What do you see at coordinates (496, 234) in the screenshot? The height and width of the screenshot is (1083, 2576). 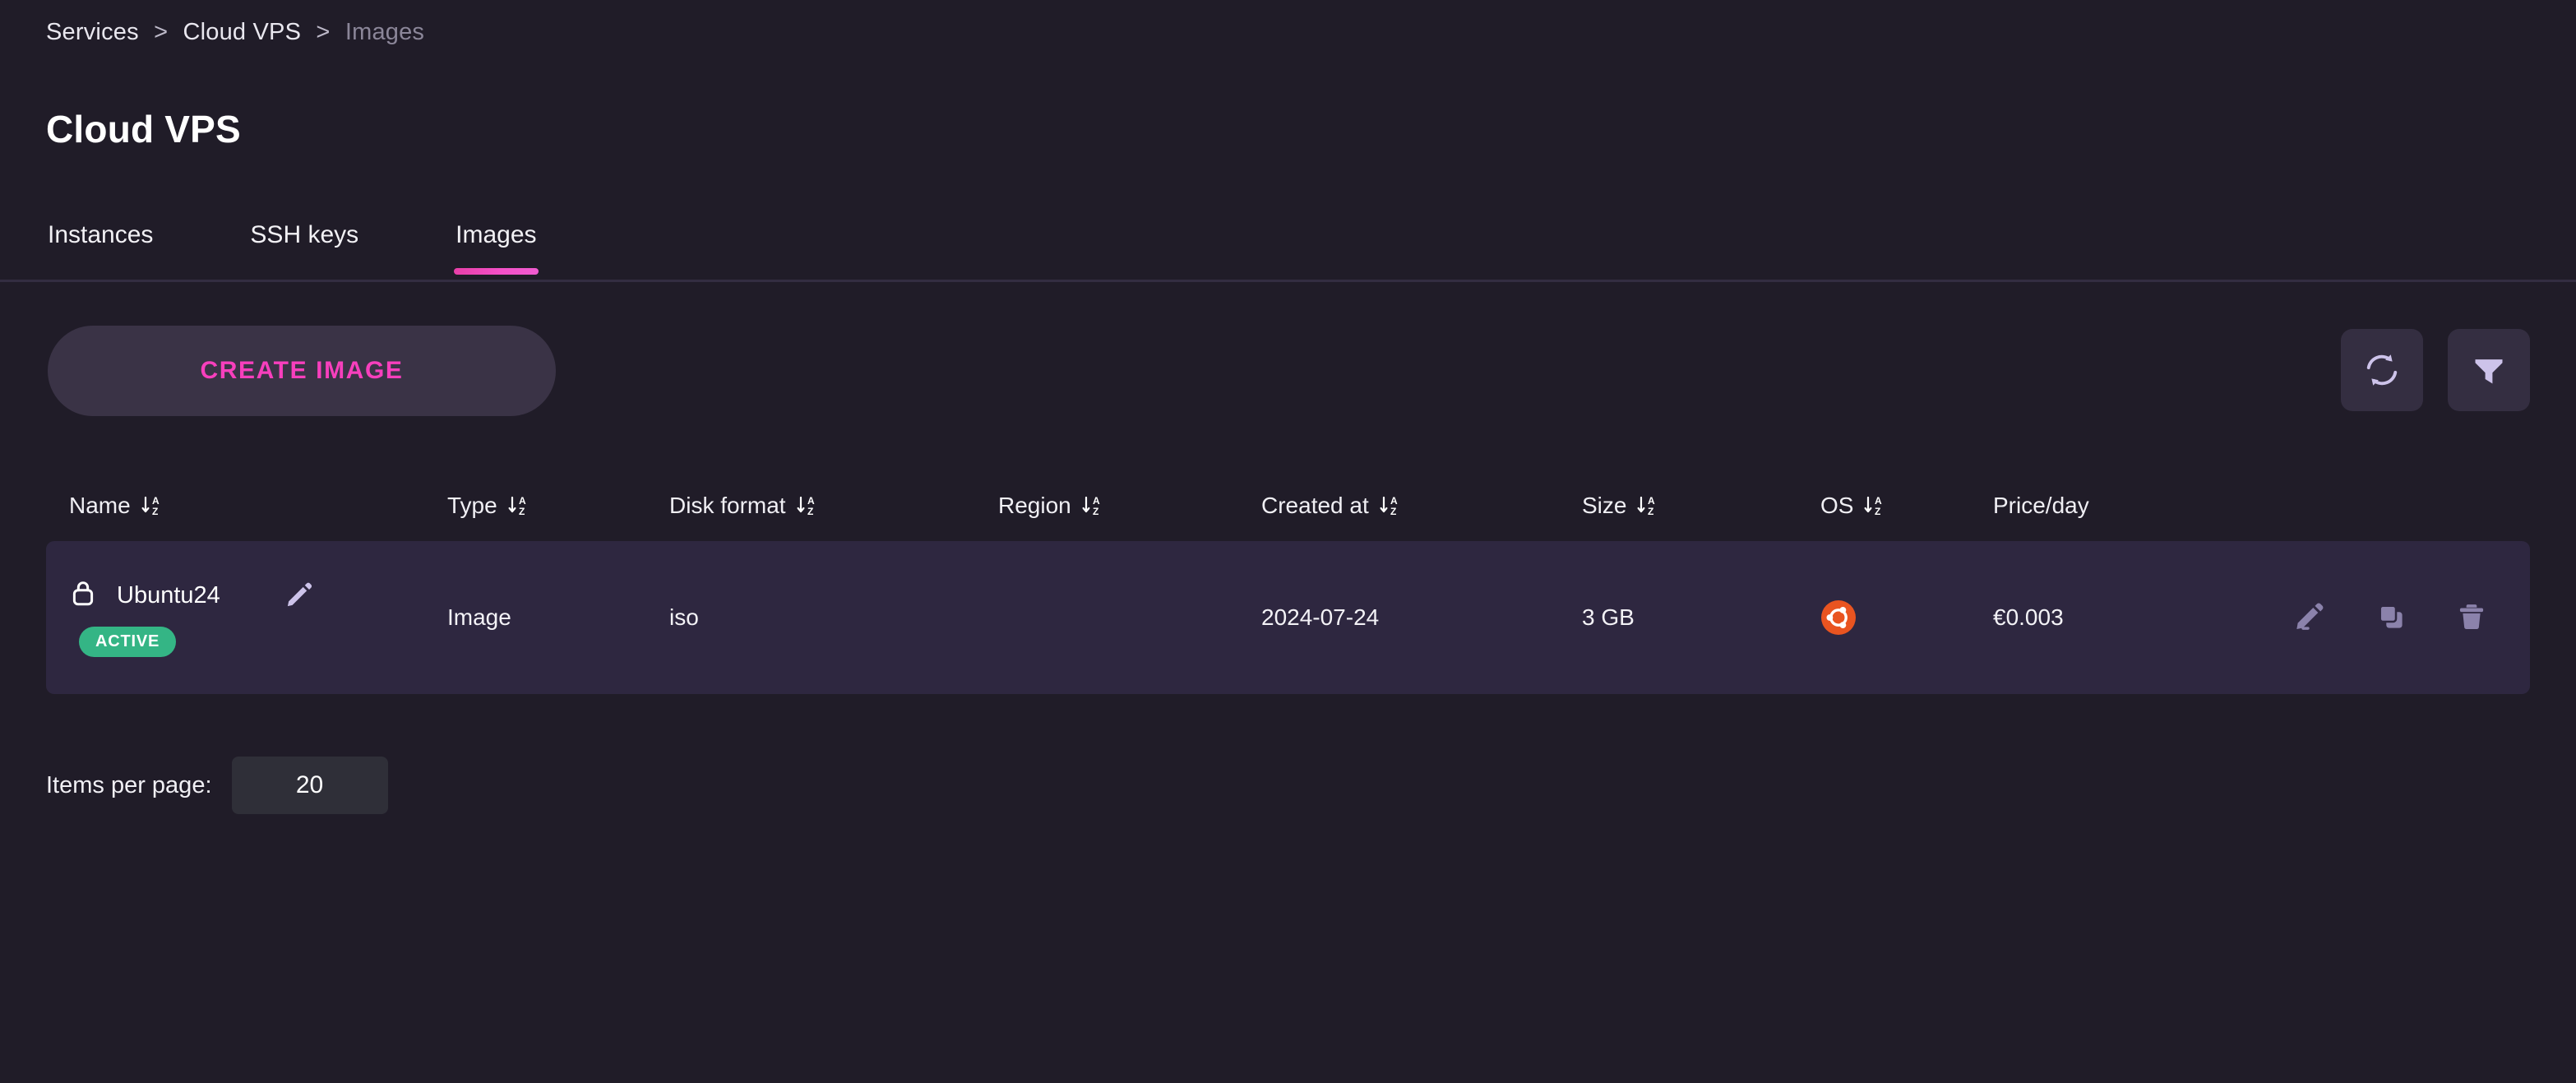 I see `tab-label: Images` at bounding box center [496, 234].